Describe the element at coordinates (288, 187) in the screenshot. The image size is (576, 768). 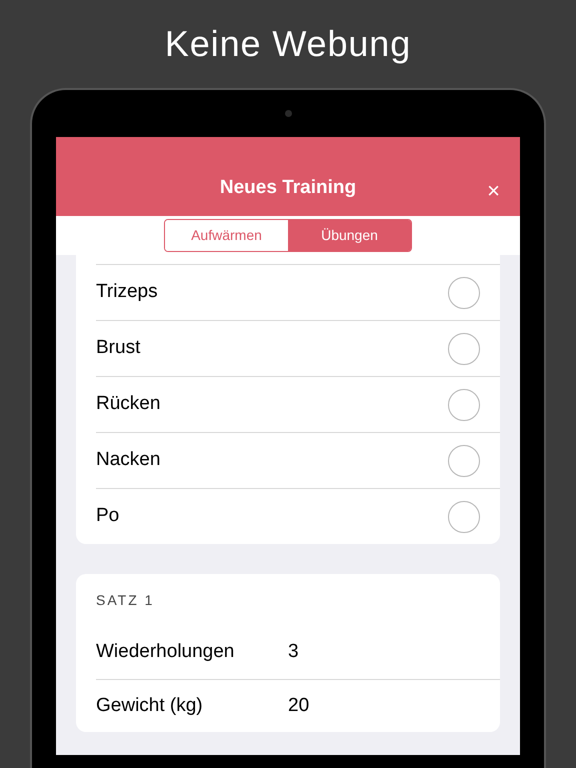
I see `screen-title: Neues Training` at that location.